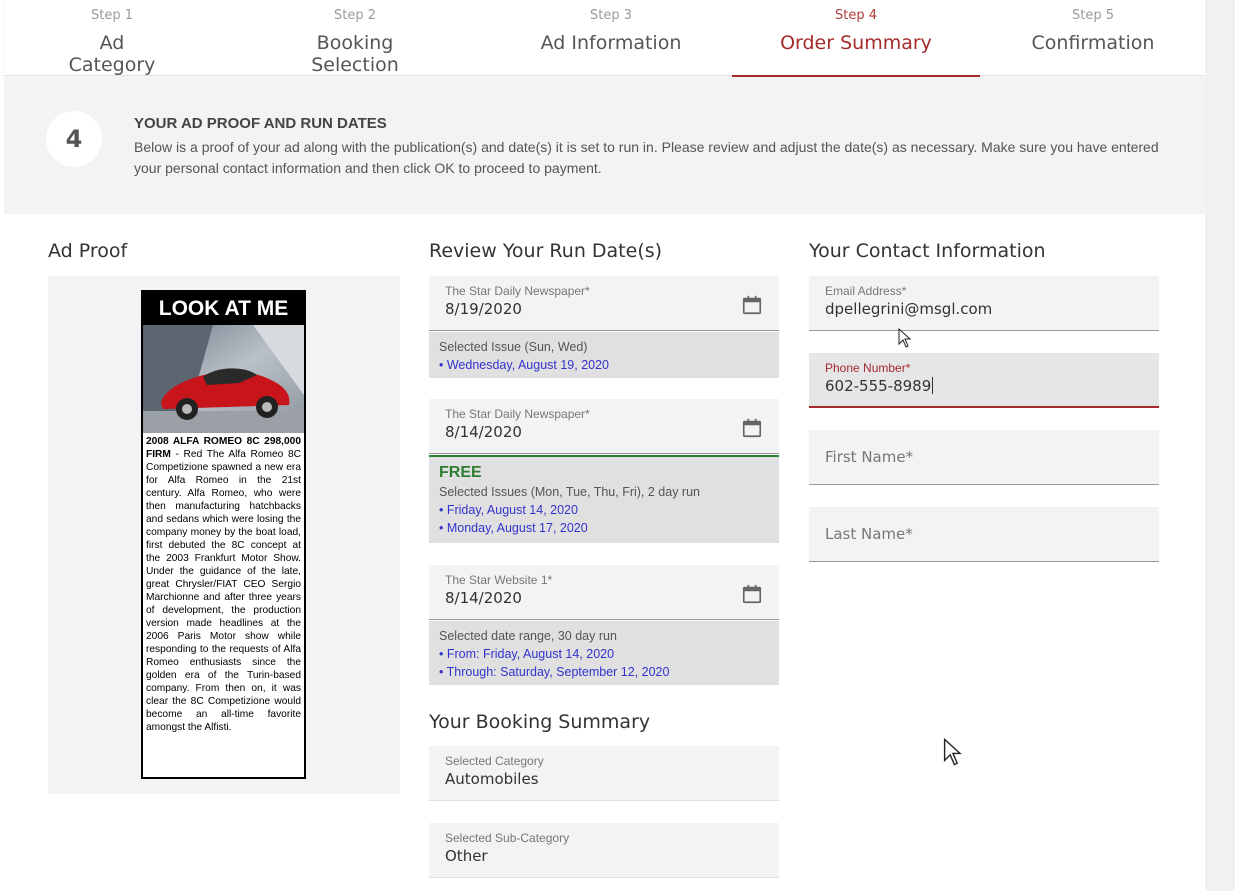 This screenshot has height=891, width=1235. I want to click on step-title: Booking Selection, so click(355, 54).